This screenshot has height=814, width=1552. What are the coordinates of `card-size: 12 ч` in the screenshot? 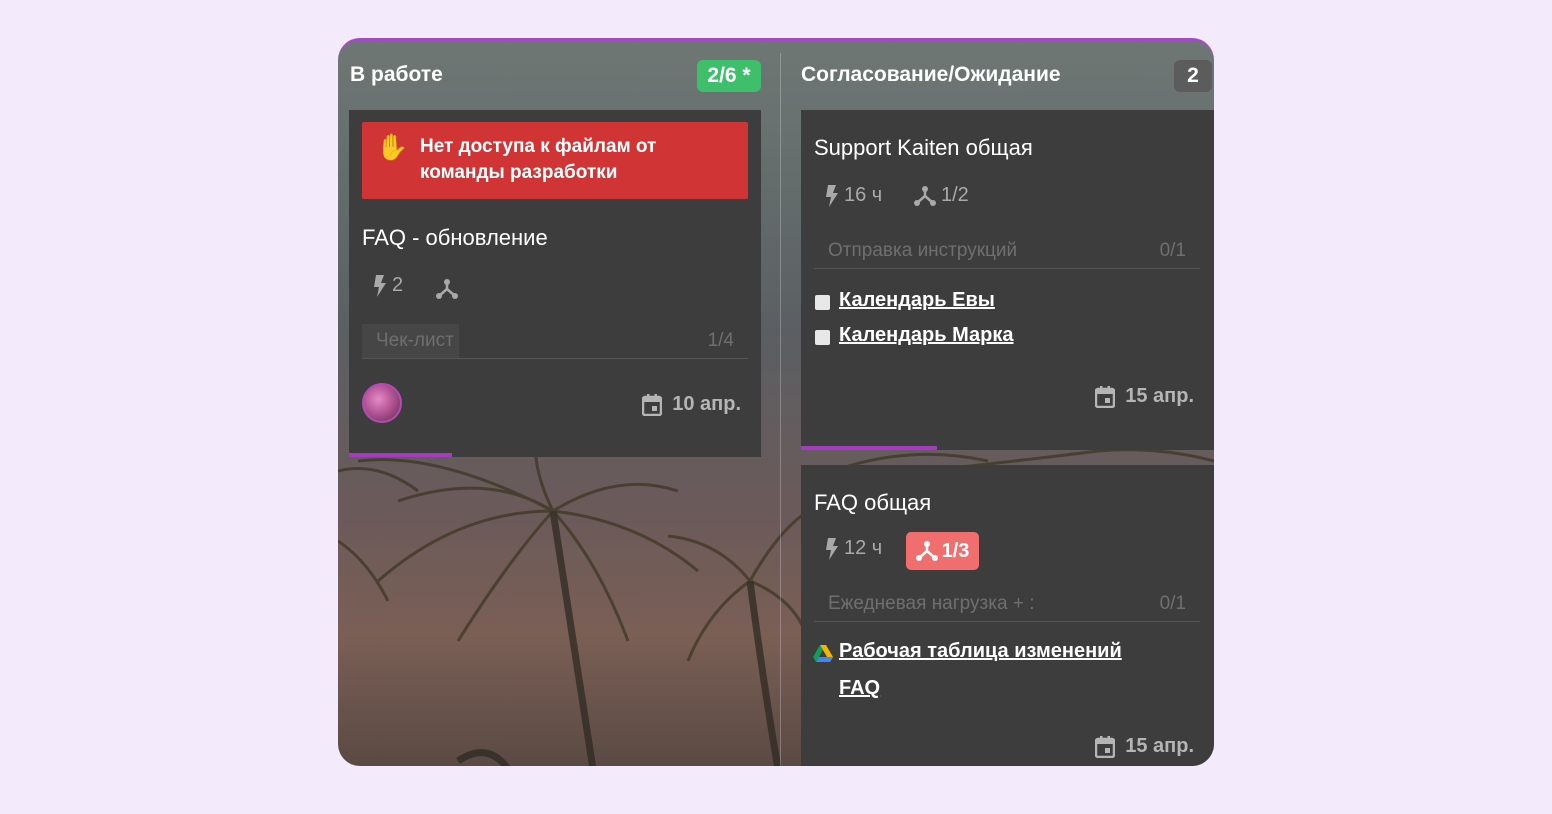 It's located at (853, 548).